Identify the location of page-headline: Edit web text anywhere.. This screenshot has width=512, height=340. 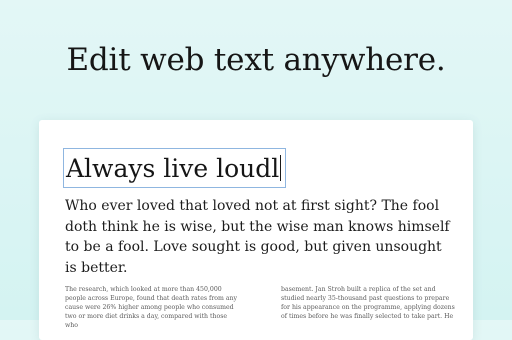
(256, 60).